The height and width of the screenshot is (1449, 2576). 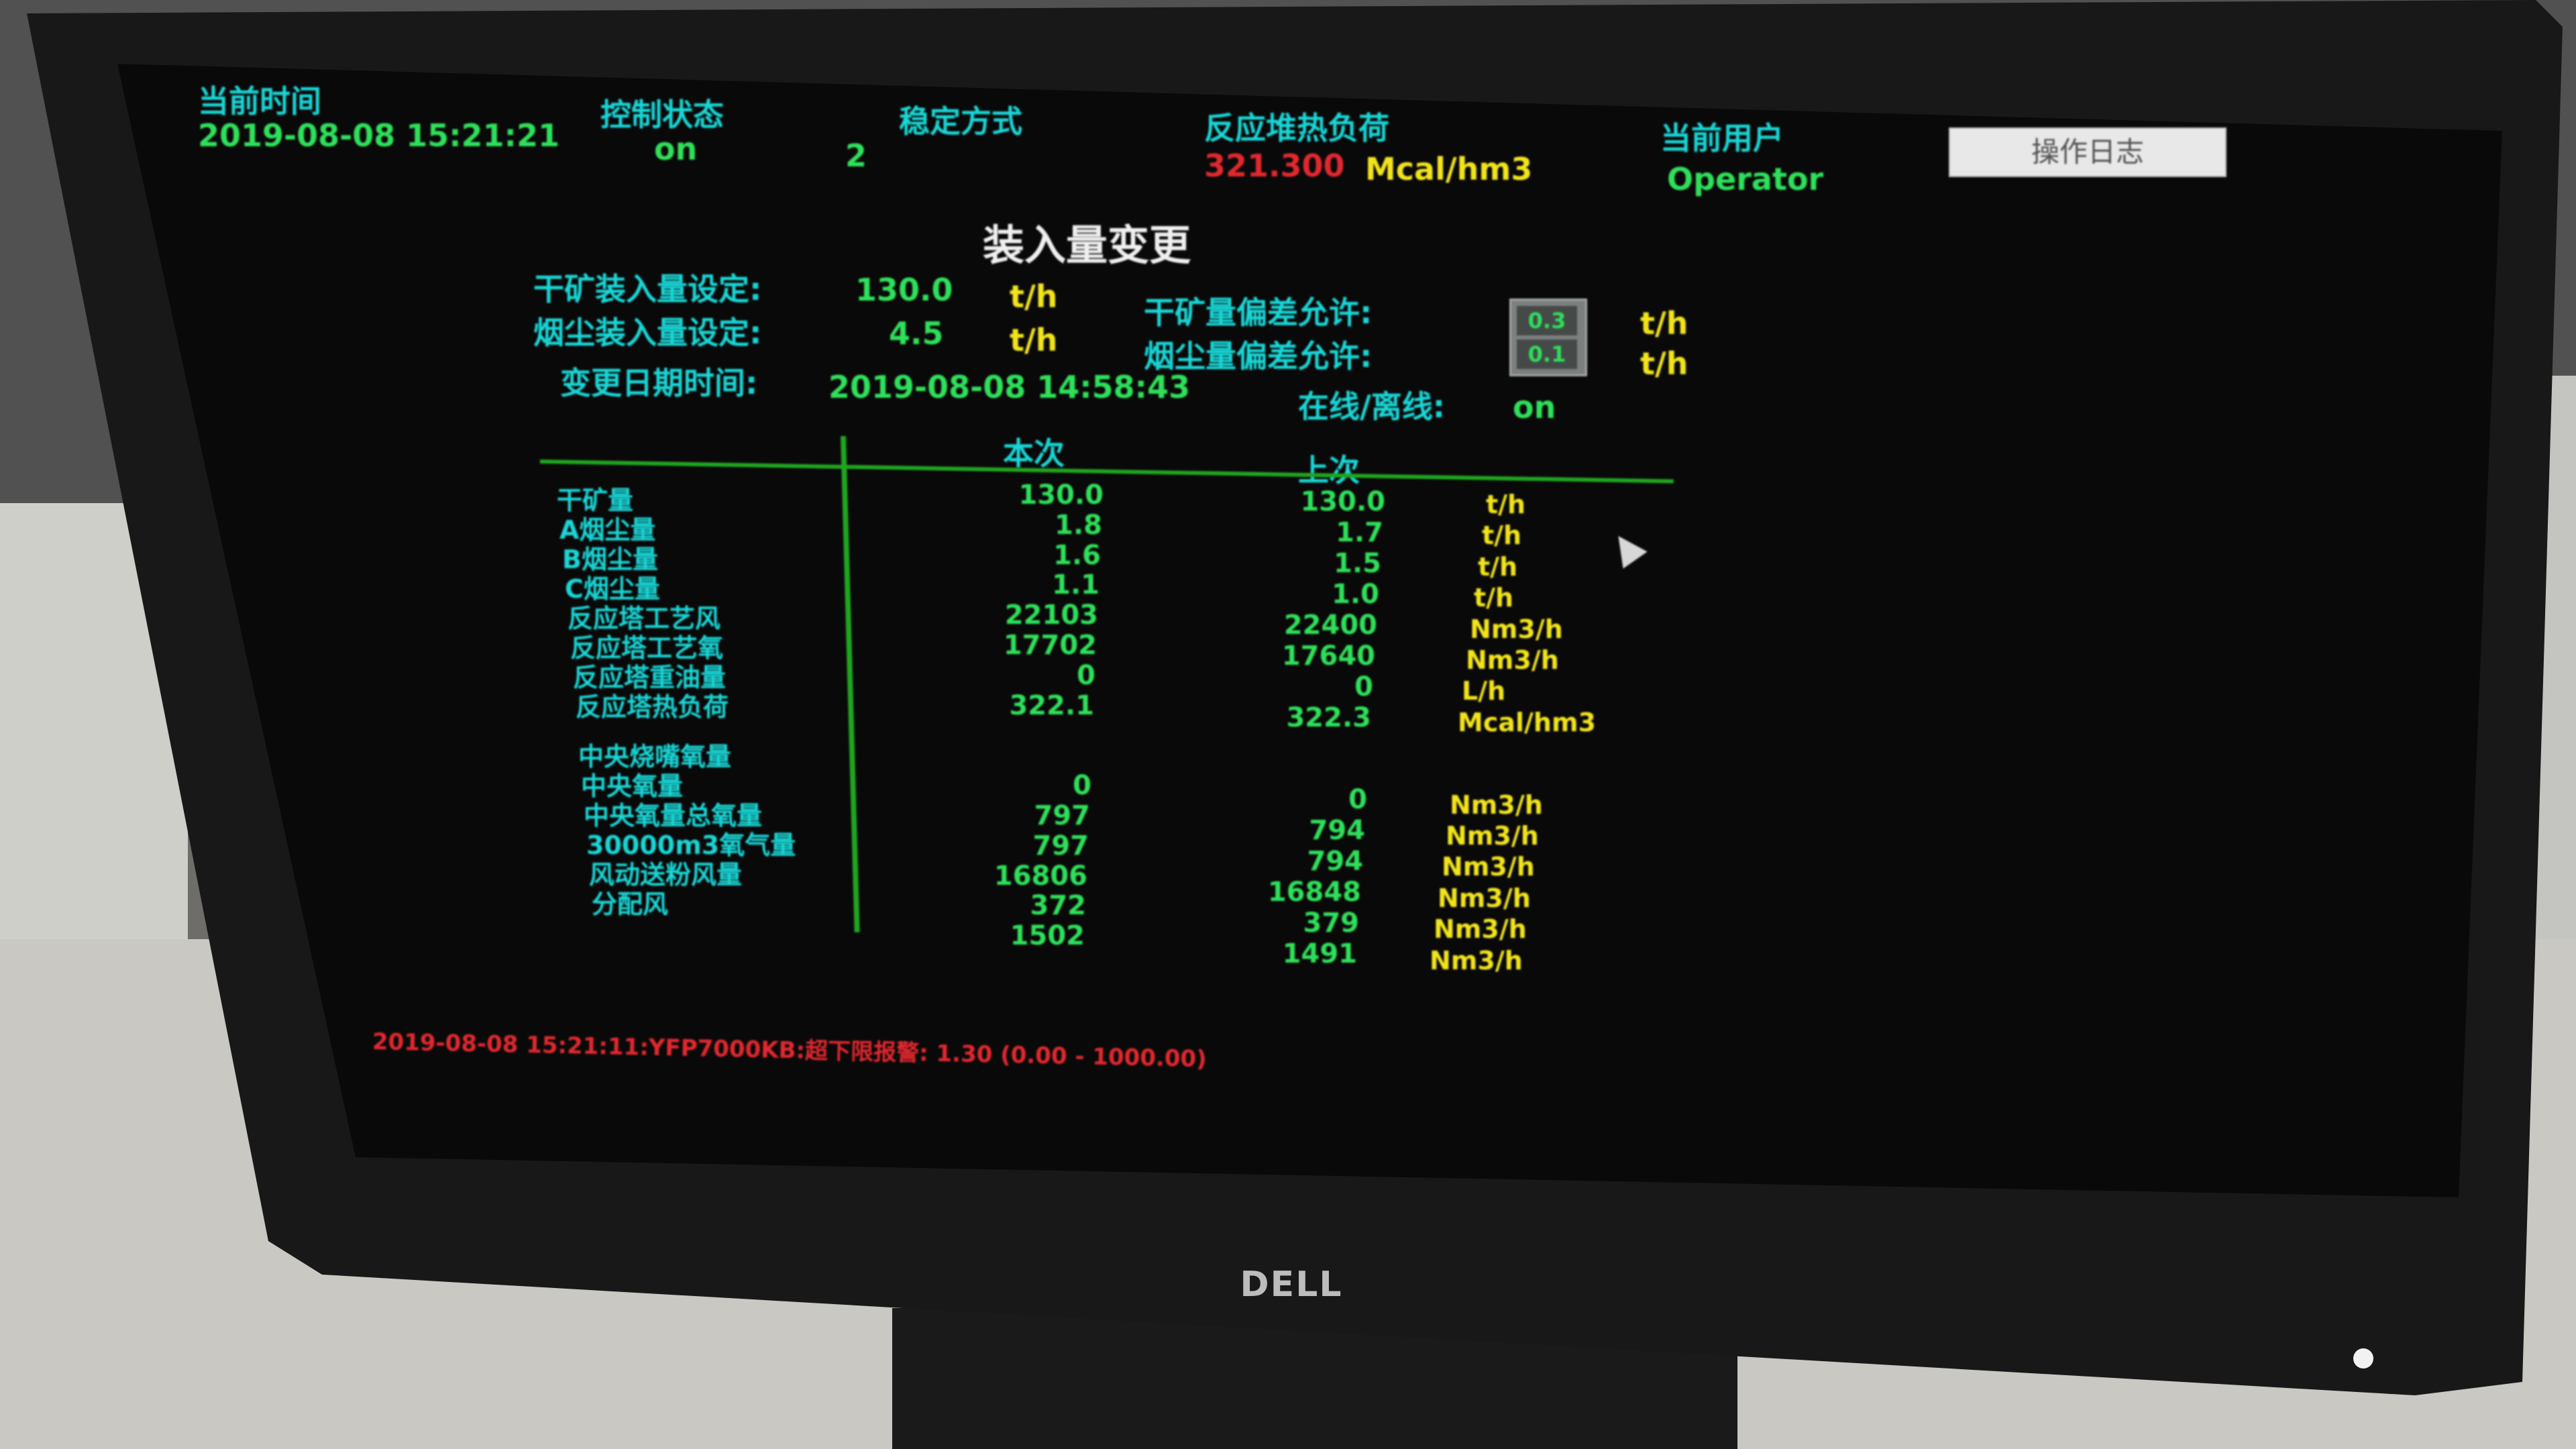 What do you see at coordinates (1061, 495) in the screenshot?
I see `table-row-current: 130.0` at bounding box center [1061, 495].